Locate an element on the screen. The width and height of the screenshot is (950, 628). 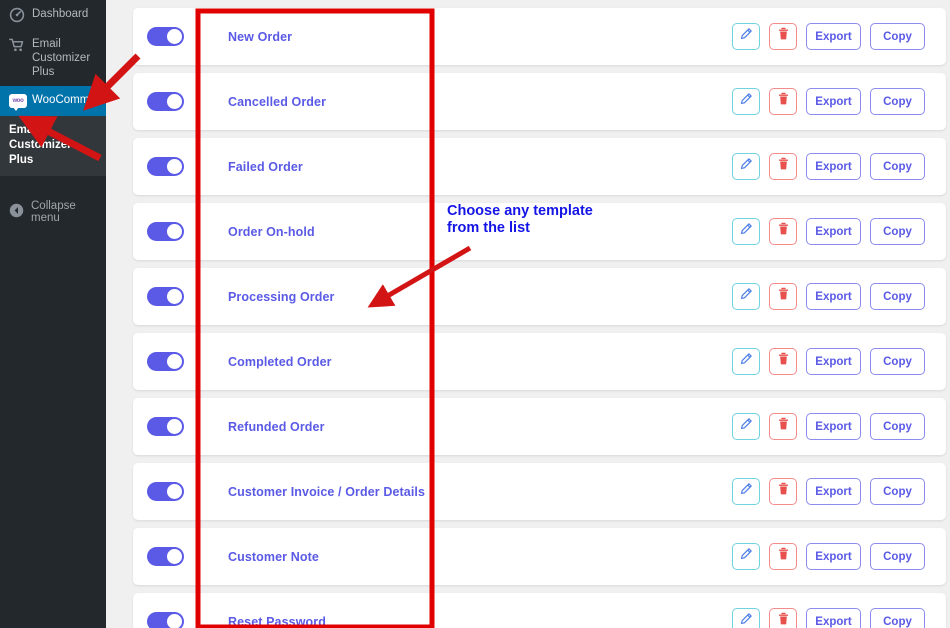
collapse-menu-button: Collapse menu is located at coordinates (53, 212).